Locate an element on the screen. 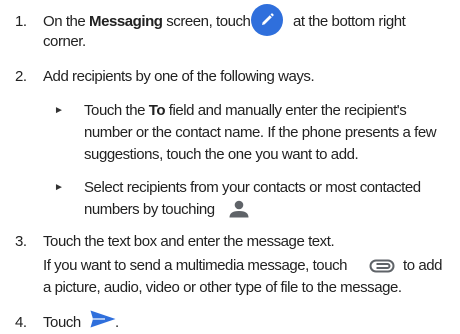  step-number: 2. is located at coordinates (21, 76).